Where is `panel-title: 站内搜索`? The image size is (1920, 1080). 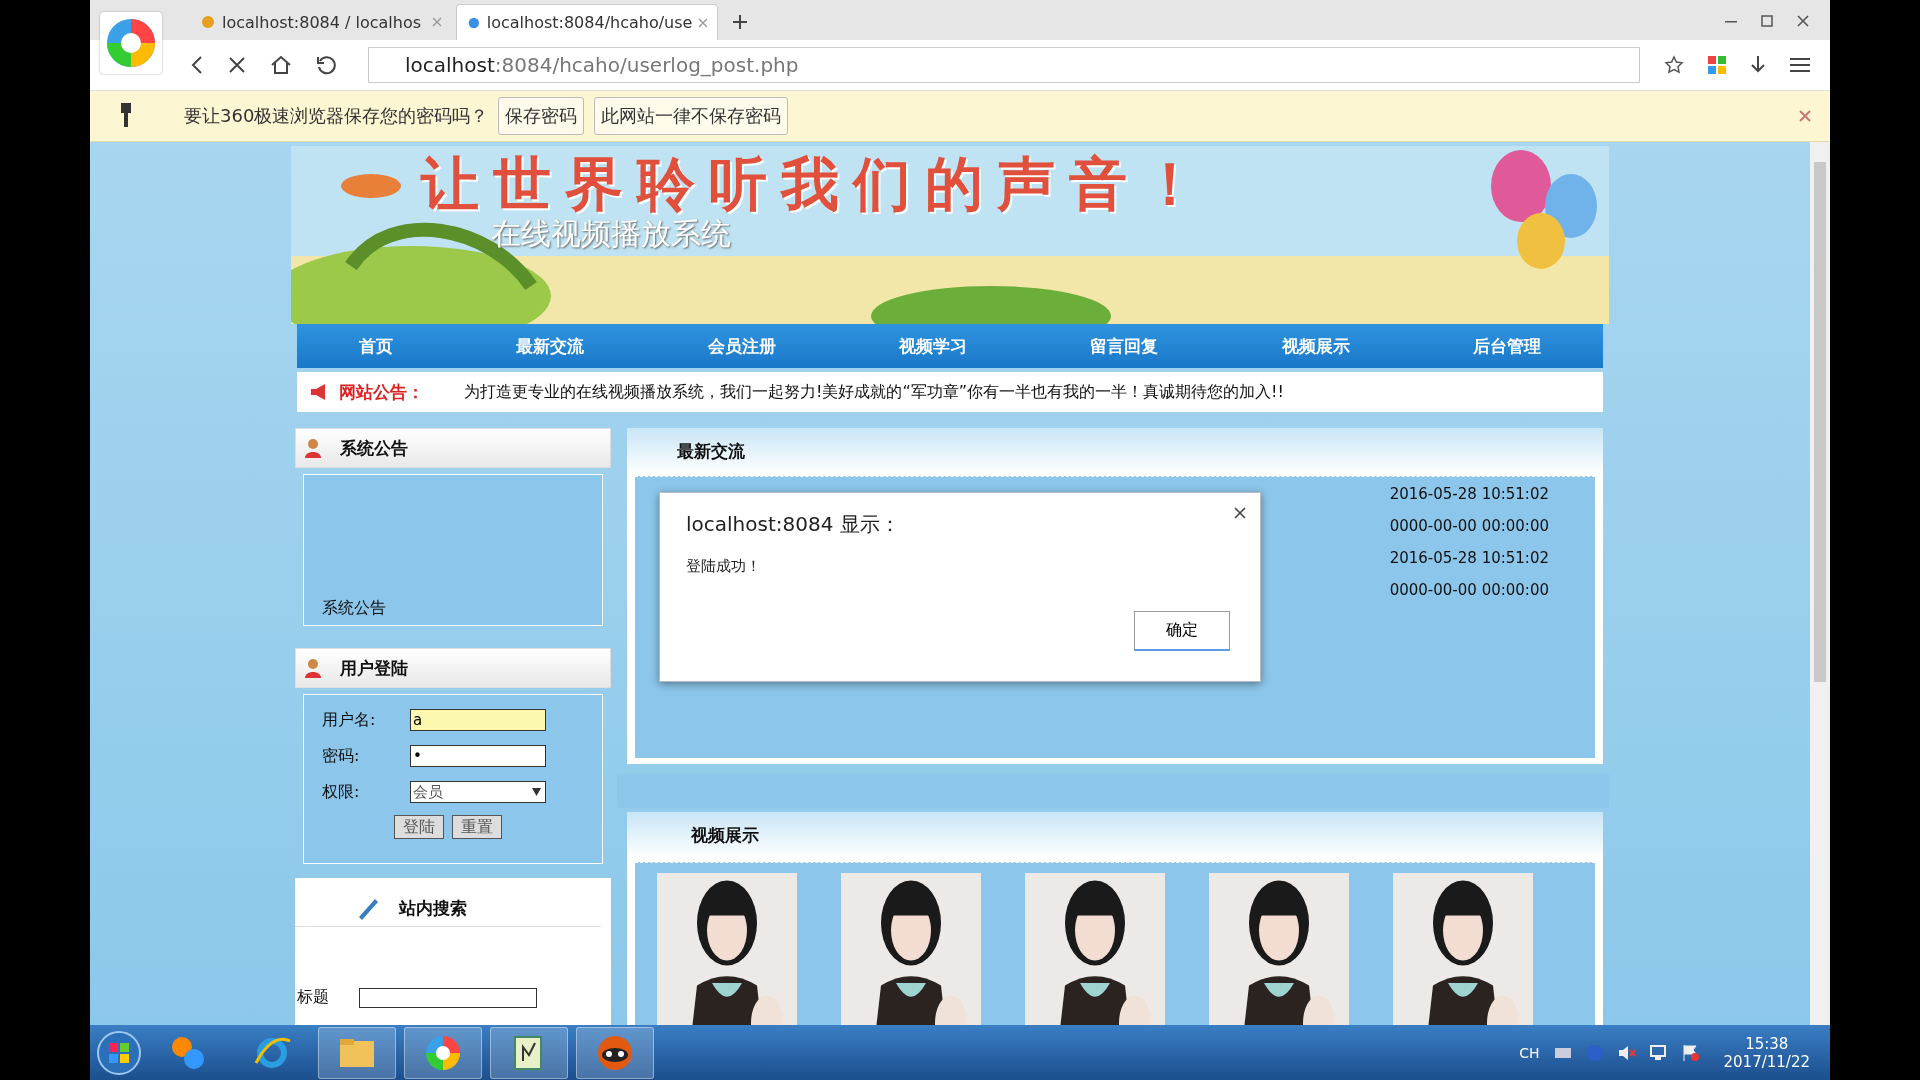 panel-title: 站内搜索 is located at coordinates (433, 908).